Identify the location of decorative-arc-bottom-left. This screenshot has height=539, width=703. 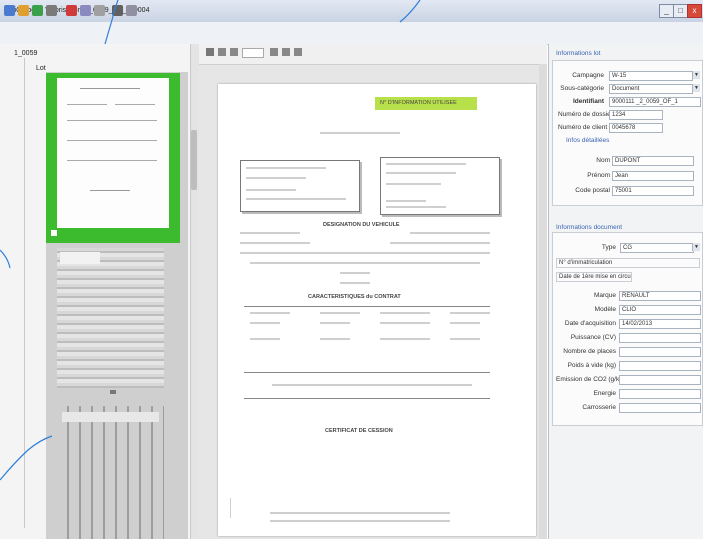
(26, 458).